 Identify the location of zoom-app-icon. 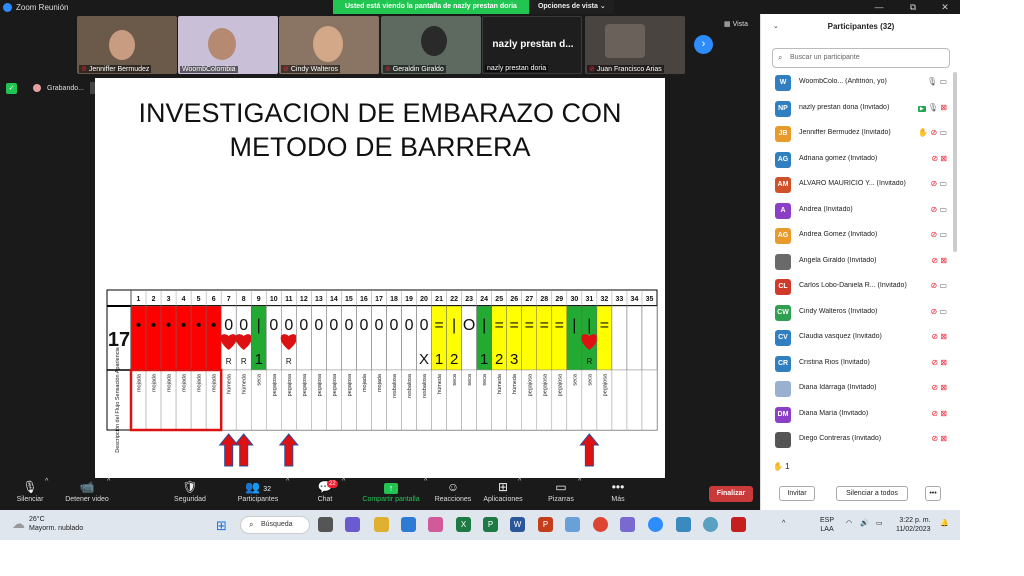
(655, 524).